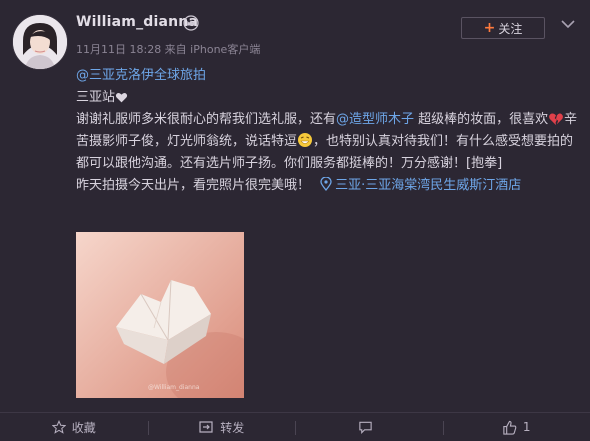 Image resolution: width=590 pixels, height=441 pixels. I want to click on avatar, so click(40, 42).